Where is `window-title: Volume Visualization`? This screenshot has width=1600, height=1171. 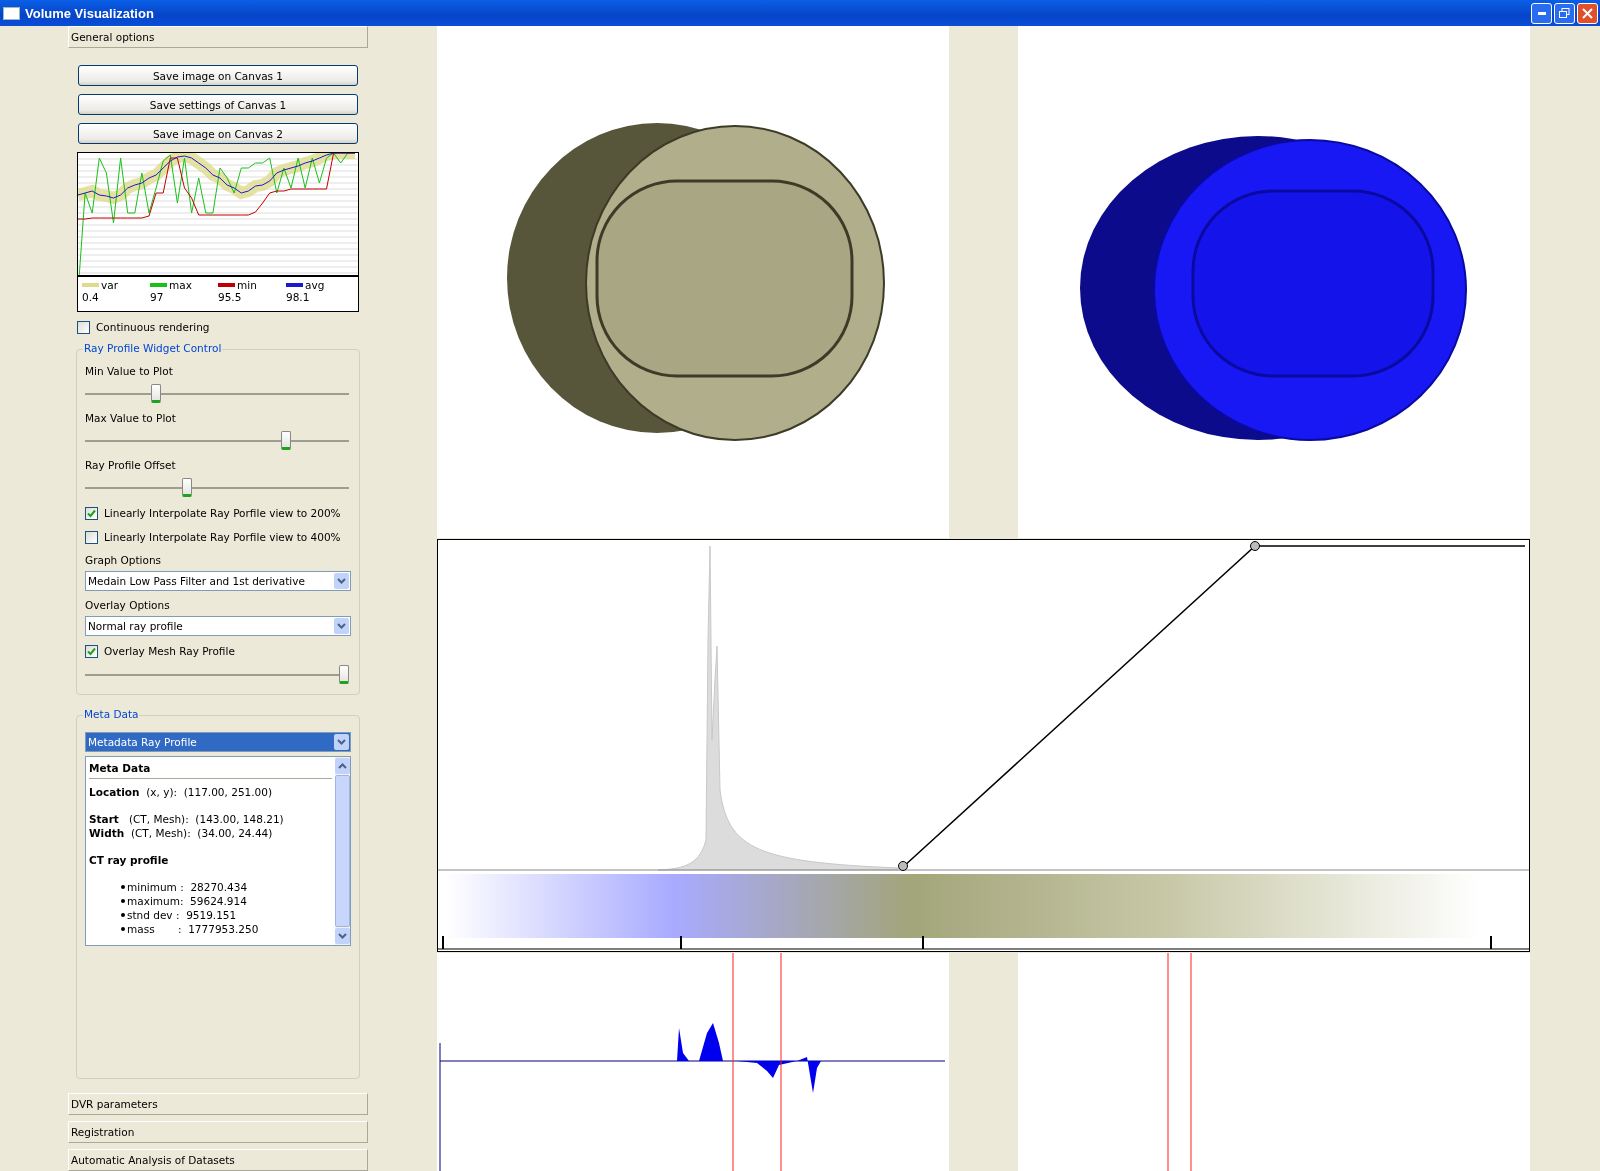 window-title: Volume Visualization is located at coordinates (90, 13).